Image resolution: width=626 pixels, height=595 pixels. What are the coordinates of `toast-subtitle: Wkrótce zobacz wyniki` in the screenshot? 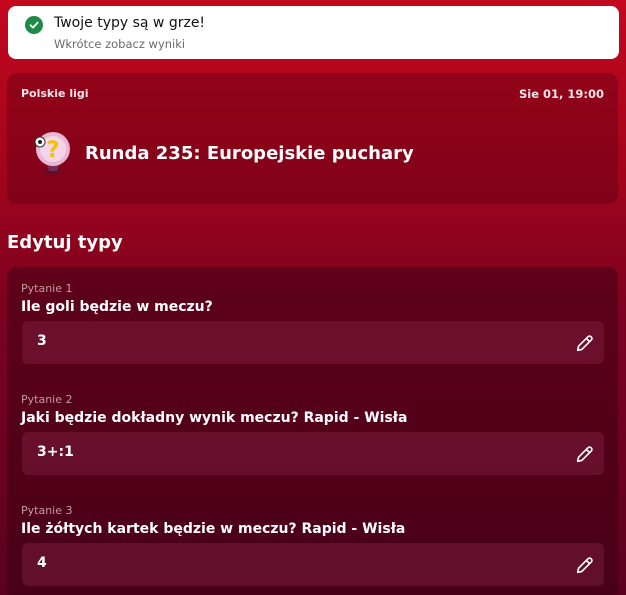 It's located at (120, 44).